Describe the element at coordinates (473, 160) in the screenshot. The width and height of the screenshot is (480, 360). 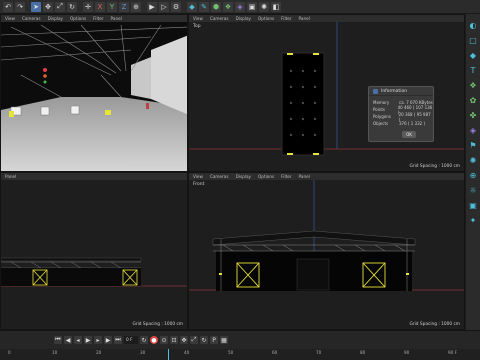
I see `lock-icon: ✺` at that location.